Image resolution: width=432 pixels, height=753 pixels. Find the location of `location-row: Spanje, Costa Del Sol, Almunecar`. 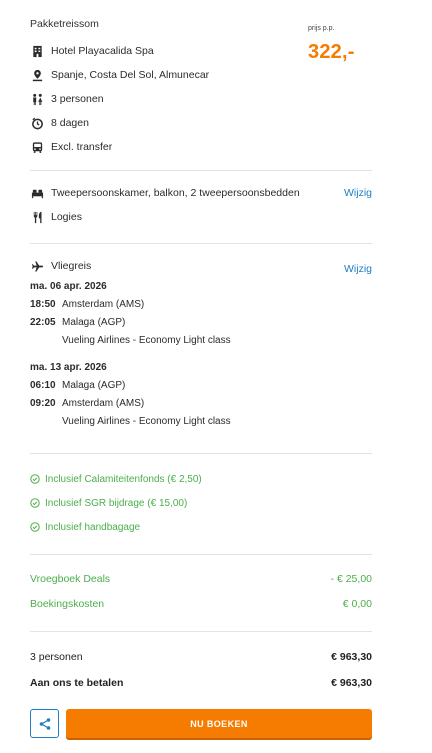

location-row: Spanje, Costa Del Sol, Almunecar is located at coordinates (119, 75).